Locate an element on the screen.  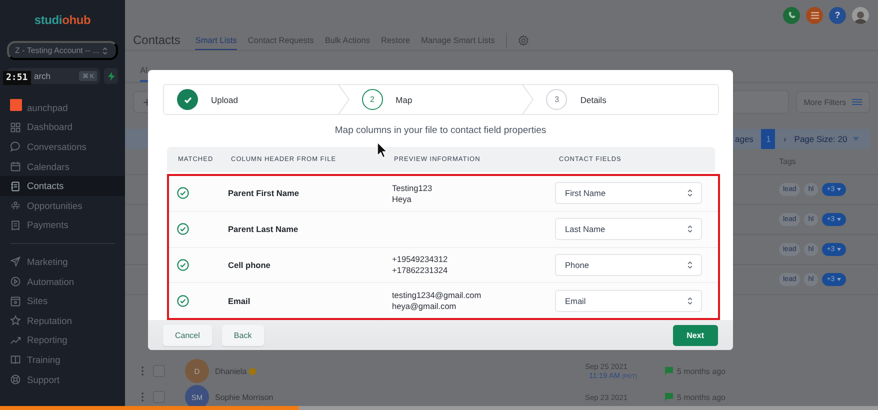
nav-item: aunchpad is located at coordinates (62, 108).